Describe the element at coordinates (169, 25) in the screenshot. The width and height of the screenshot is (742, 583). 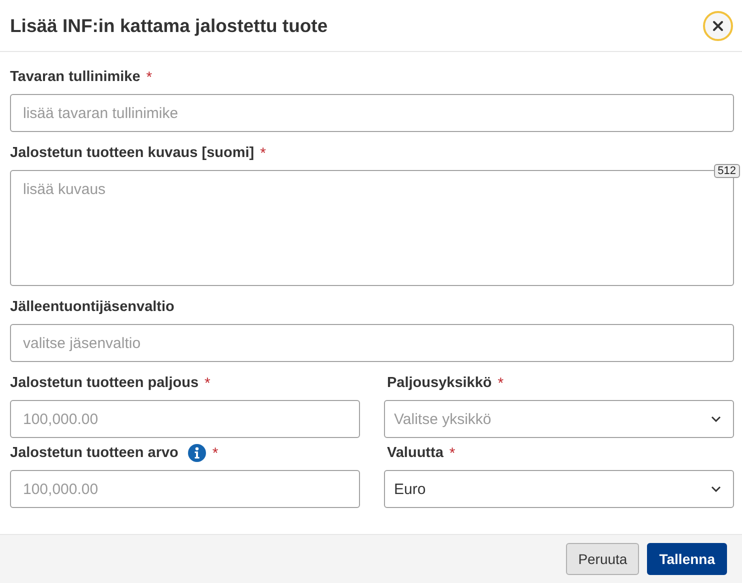
I see `dialog-title: Lisää INF:in kattama jalostettu tuote` at that location.